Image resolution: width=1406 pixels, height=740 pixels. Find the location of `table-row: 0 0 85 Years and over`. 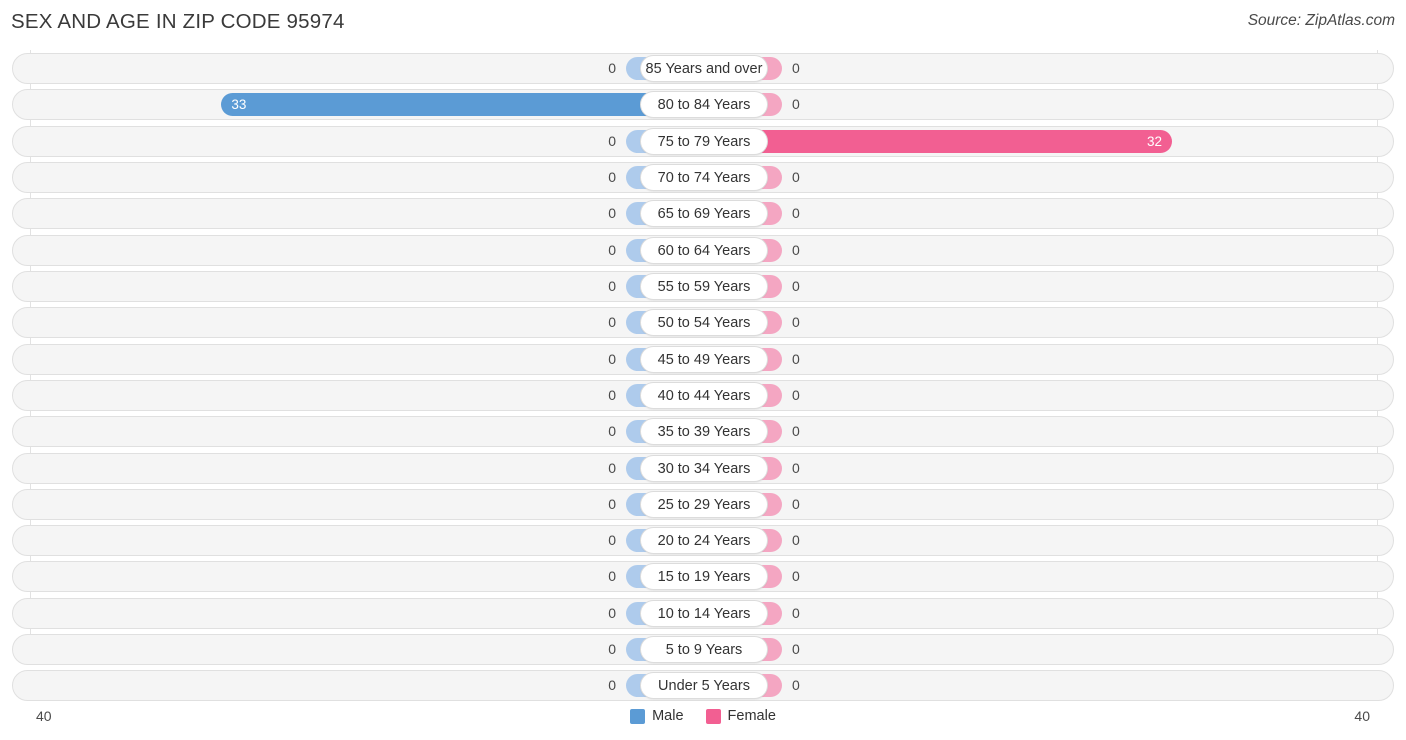

table-row: 0 0 85 Years and over is located at coordinates (703, 68).